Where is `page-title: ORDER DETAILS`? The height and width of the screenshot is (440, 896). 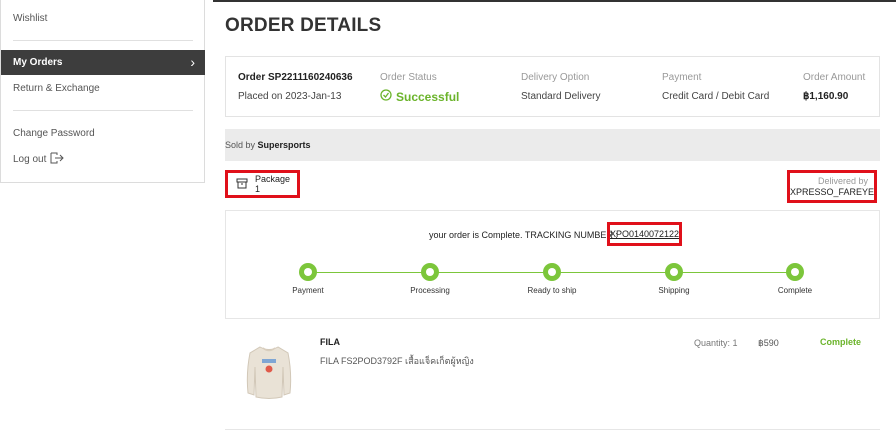
page-title: ORDER DETAILS is located at coordinates (303, 25).